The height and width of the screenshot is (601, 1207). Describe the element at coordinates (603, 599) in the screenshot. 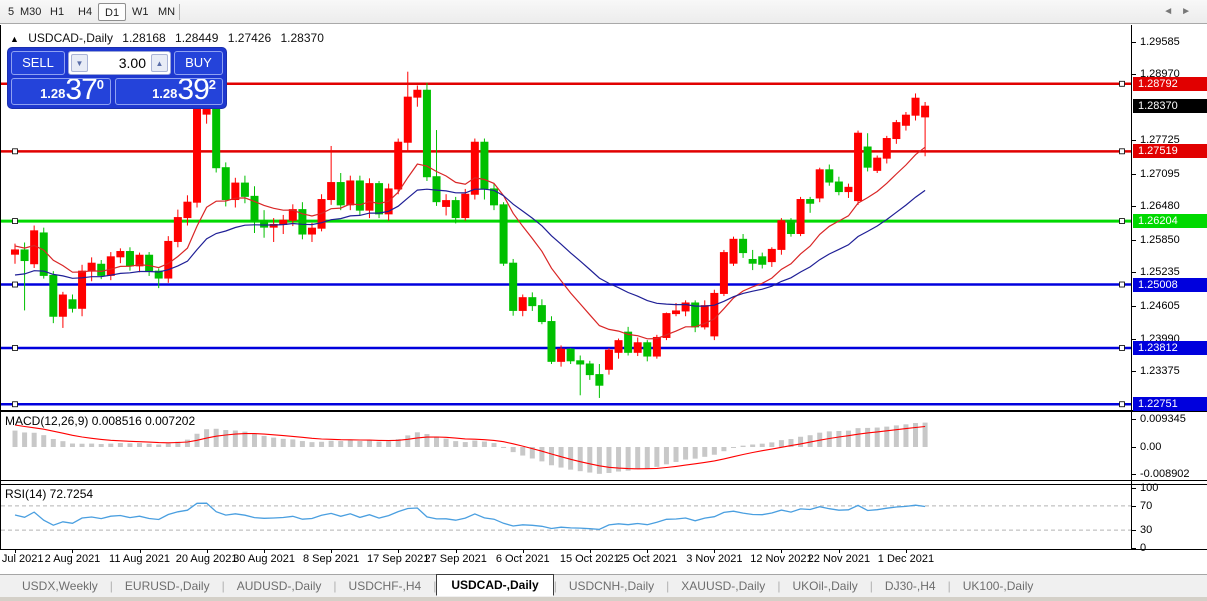

I see `status-strip` at that location.